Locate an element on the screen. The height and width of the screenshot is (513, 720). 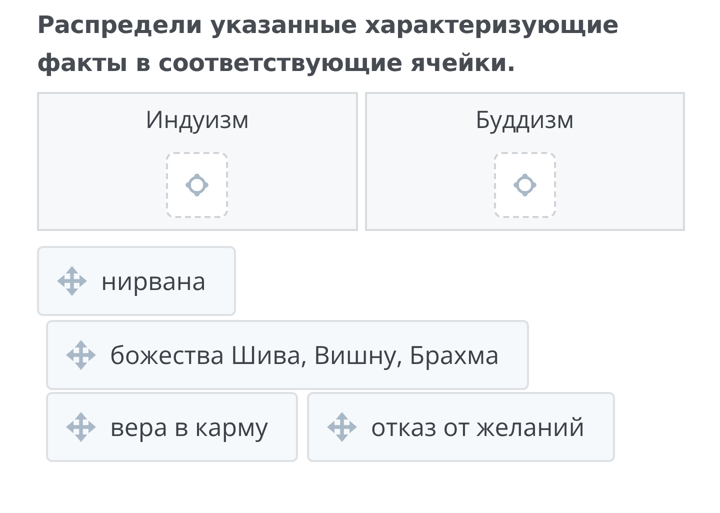
category-label: Буддизм is located at coordinates (524, 120).